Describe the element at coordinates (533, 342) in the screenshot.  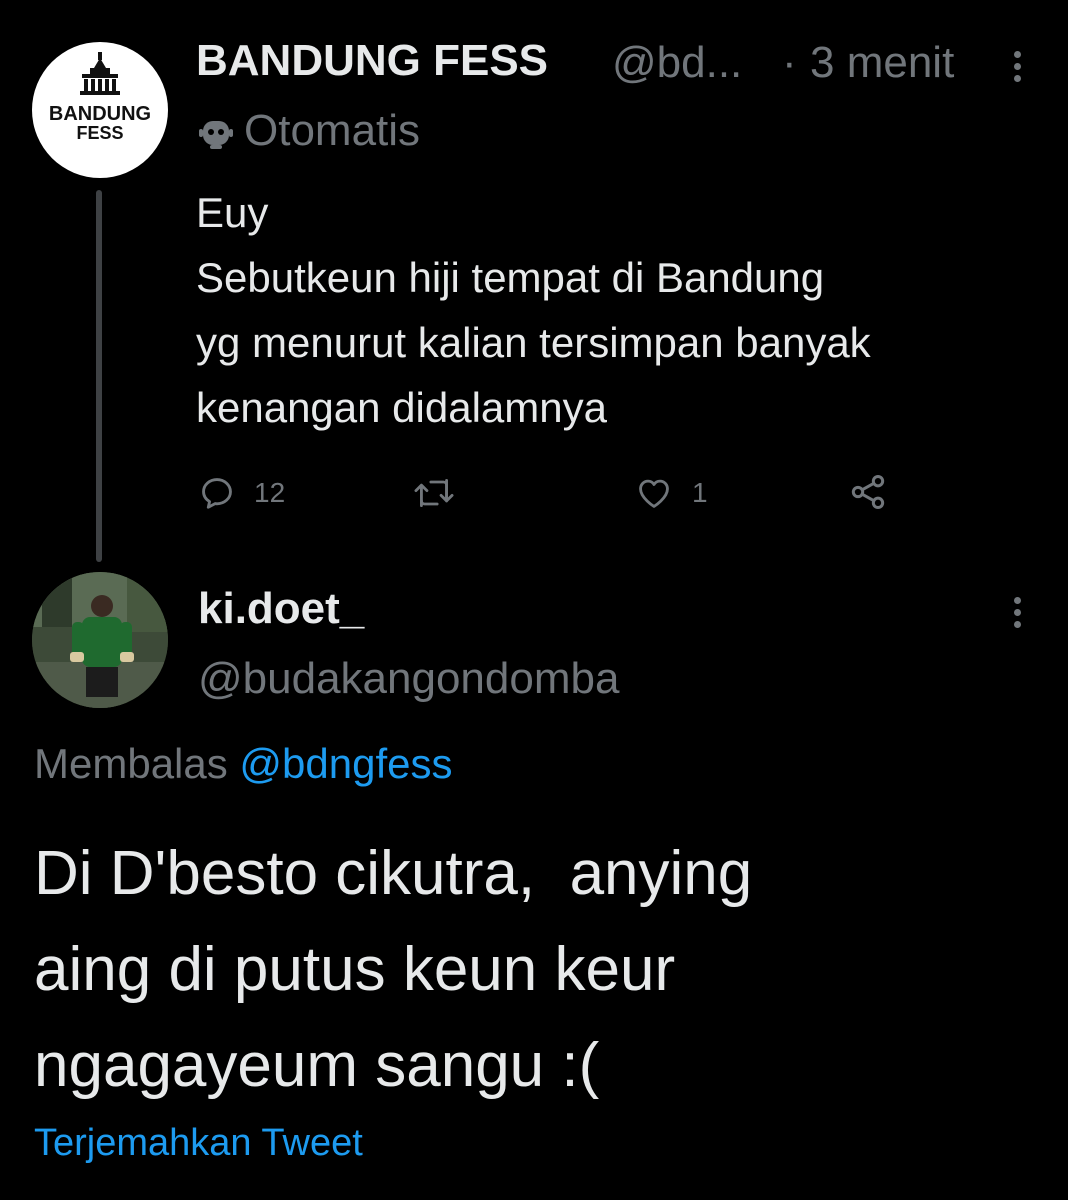
I see `tweet-text-line: yg menurut kalian tersimpan banyak` at that location.